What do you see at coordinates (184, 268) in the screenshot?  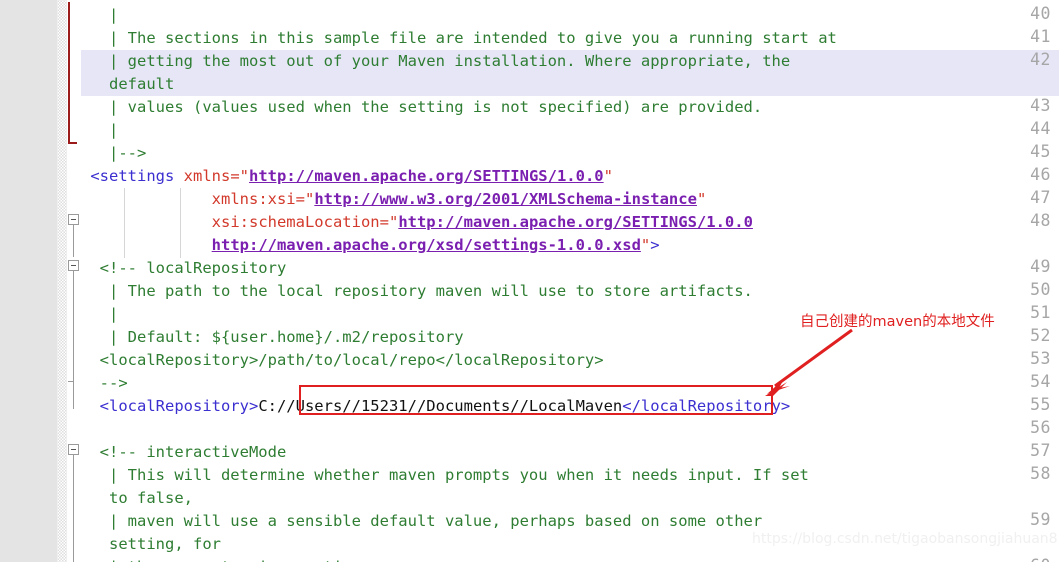 I see `code-token-cmt: <!-- localRepository` at bounding box center [184, 268].